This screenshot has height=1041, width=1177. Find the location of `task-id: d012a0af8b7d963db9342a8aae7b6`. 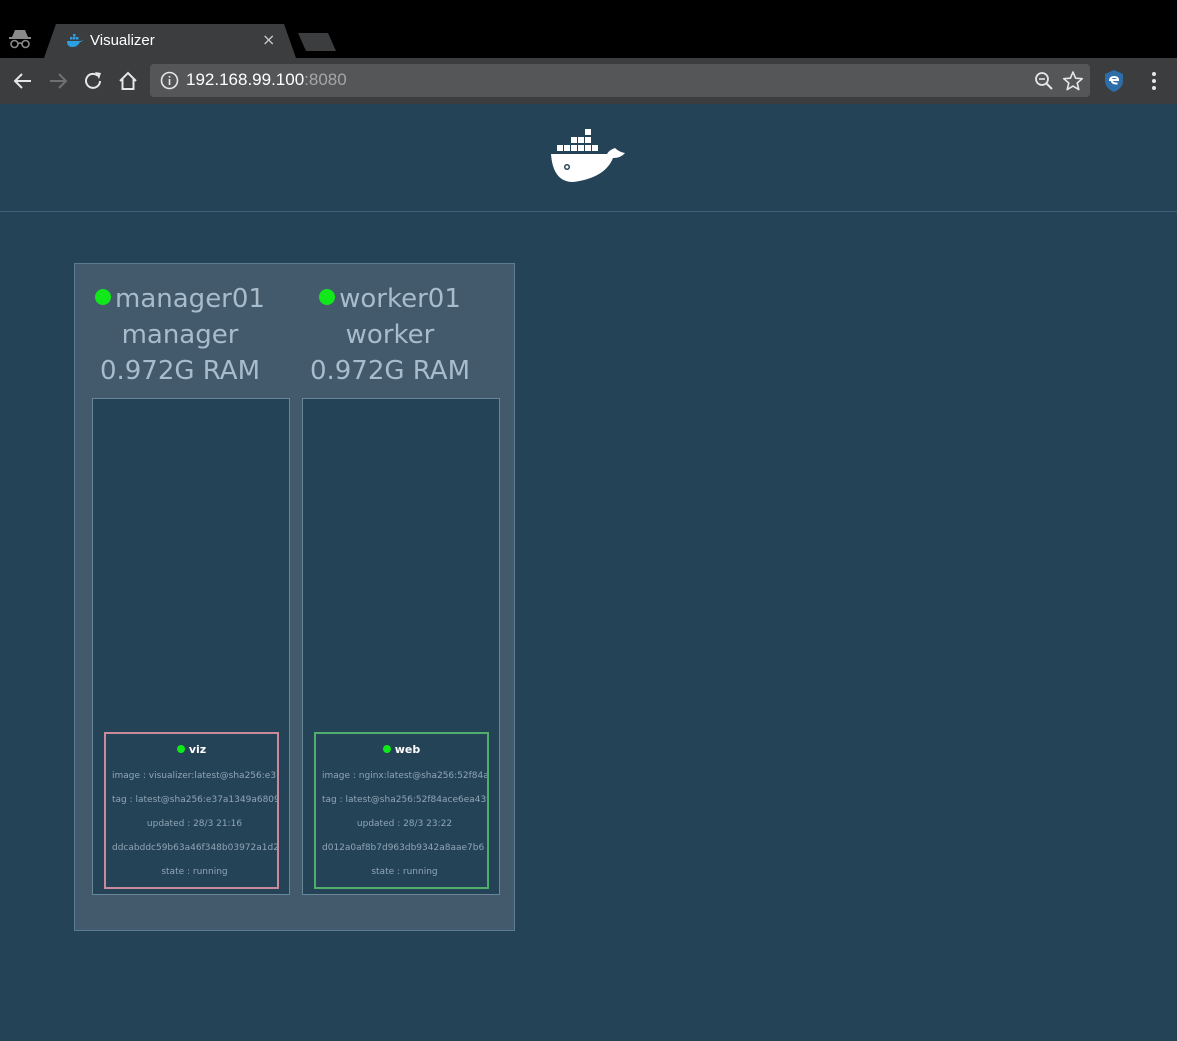

task-id: d012a0af8b7d963db9342a8aae7b6 is located at coordinates (403, 848).